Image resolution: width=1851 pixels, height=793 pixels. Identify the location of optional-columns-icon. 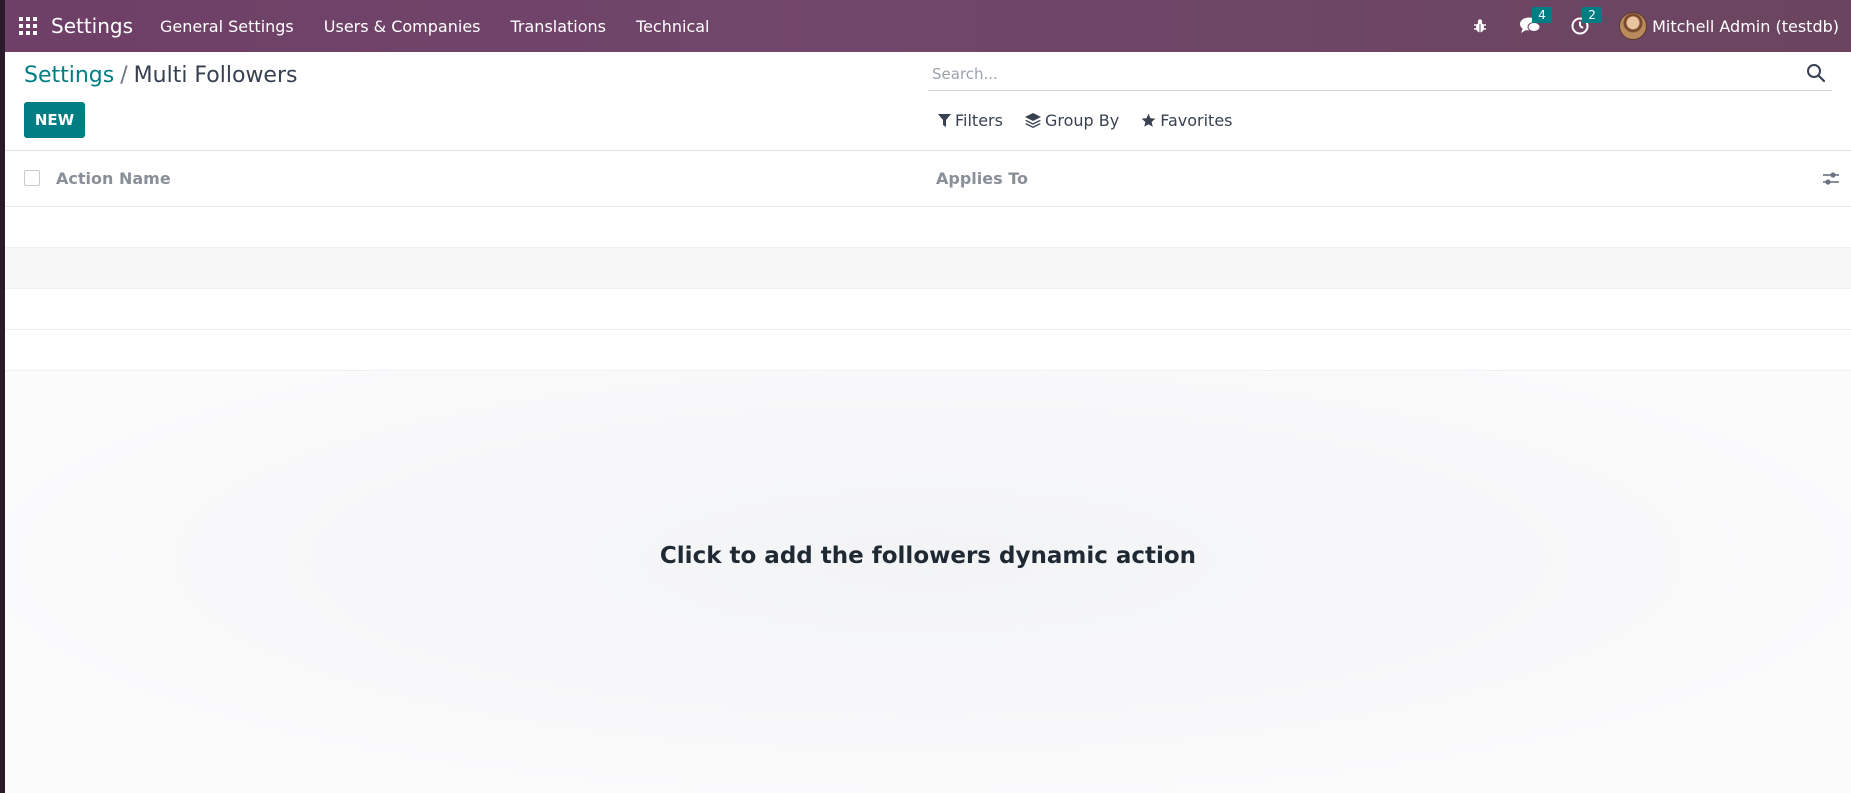
(1831, 179).